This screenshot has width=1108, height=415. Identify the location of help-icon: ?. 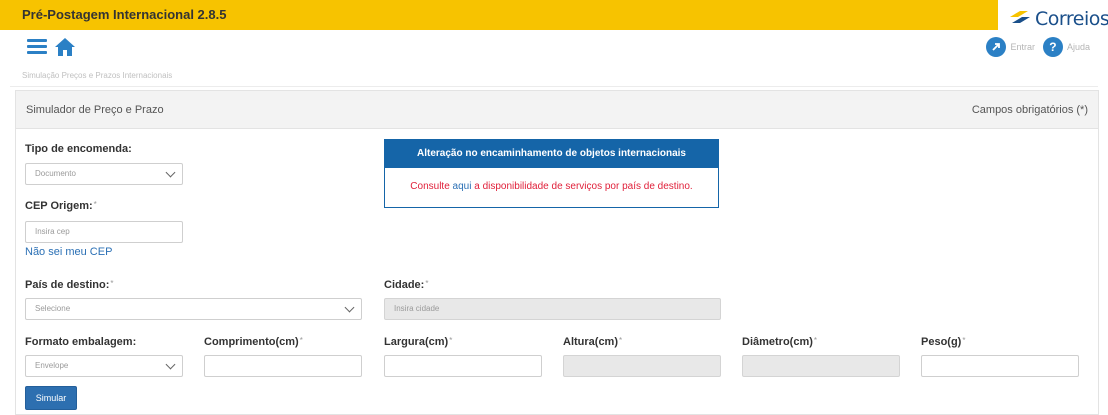
(1052, 47).